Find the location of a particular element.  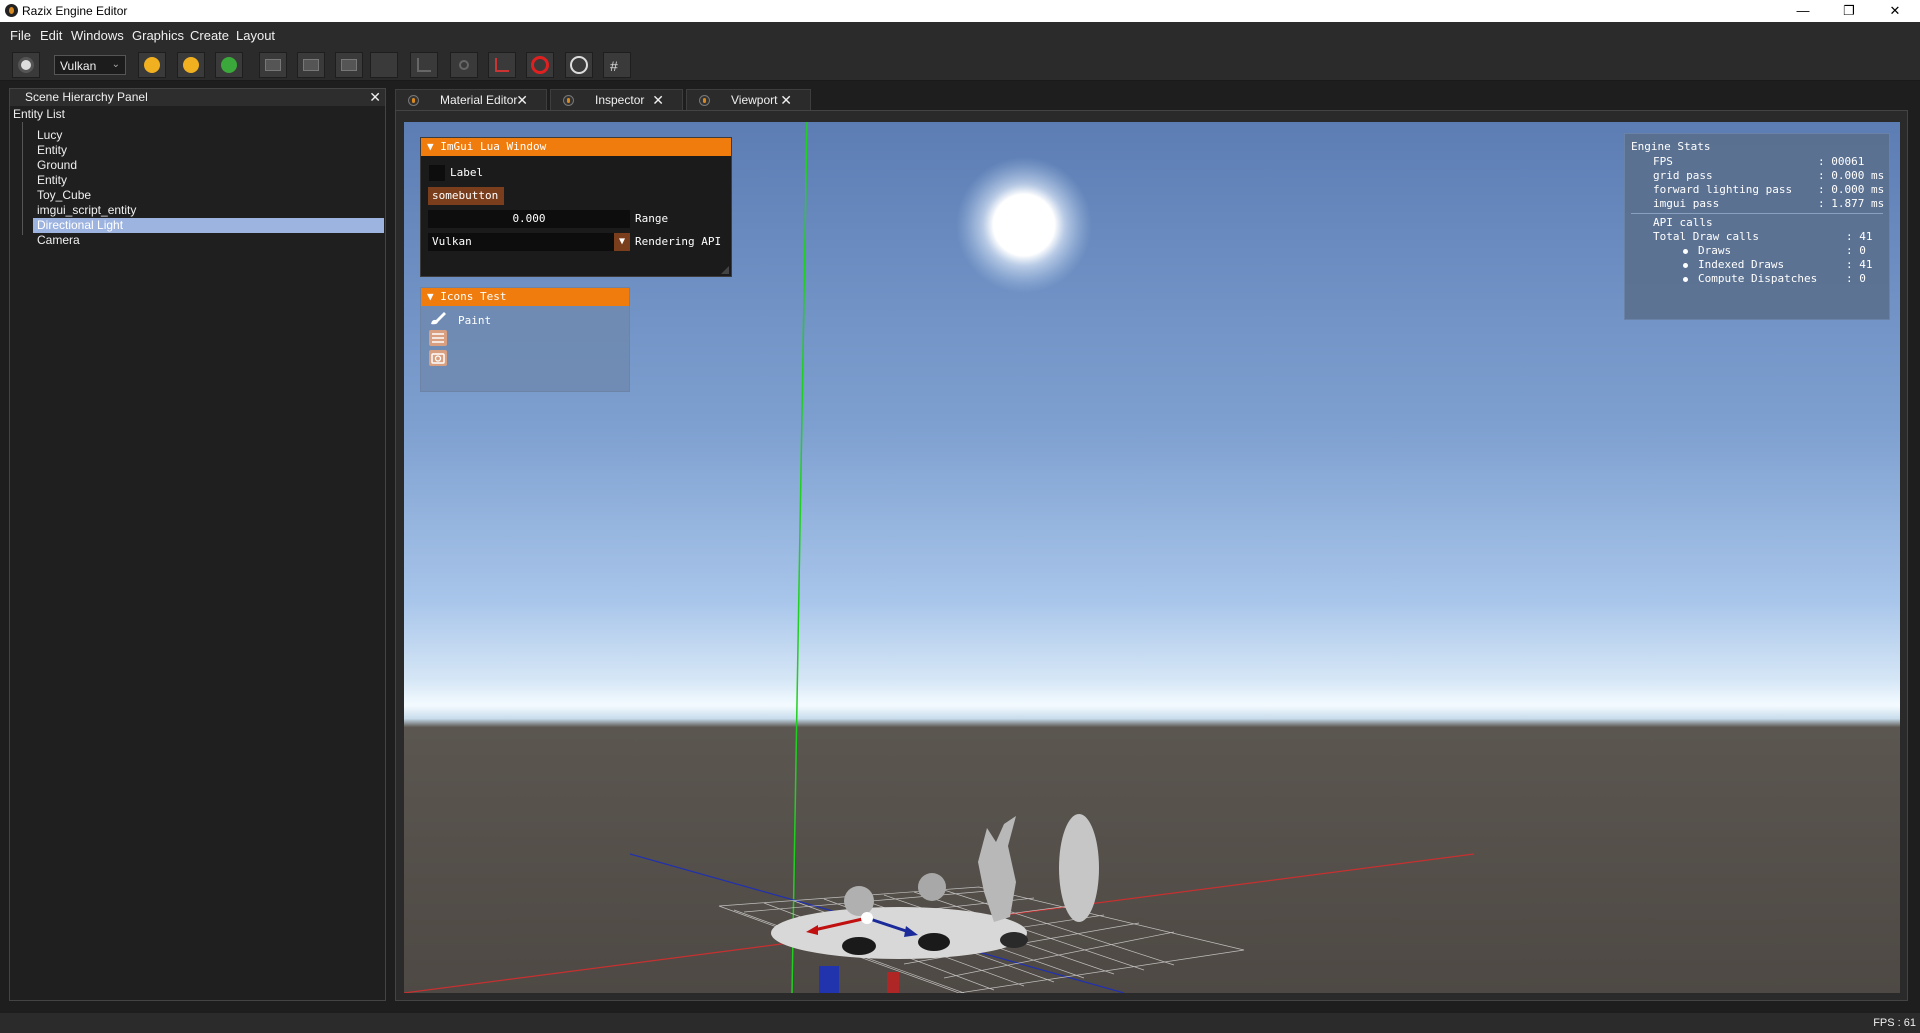

scale-gizmo-button is located at coordinates (502, 65).